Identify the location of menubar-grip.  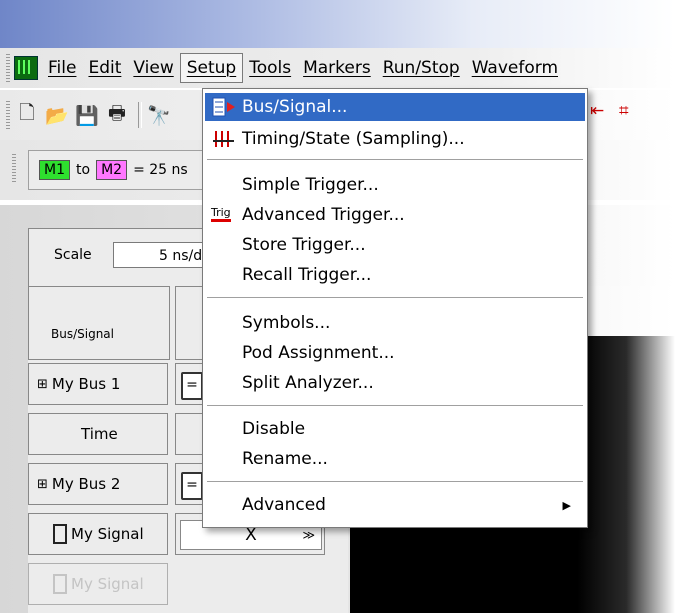
(8, 68).